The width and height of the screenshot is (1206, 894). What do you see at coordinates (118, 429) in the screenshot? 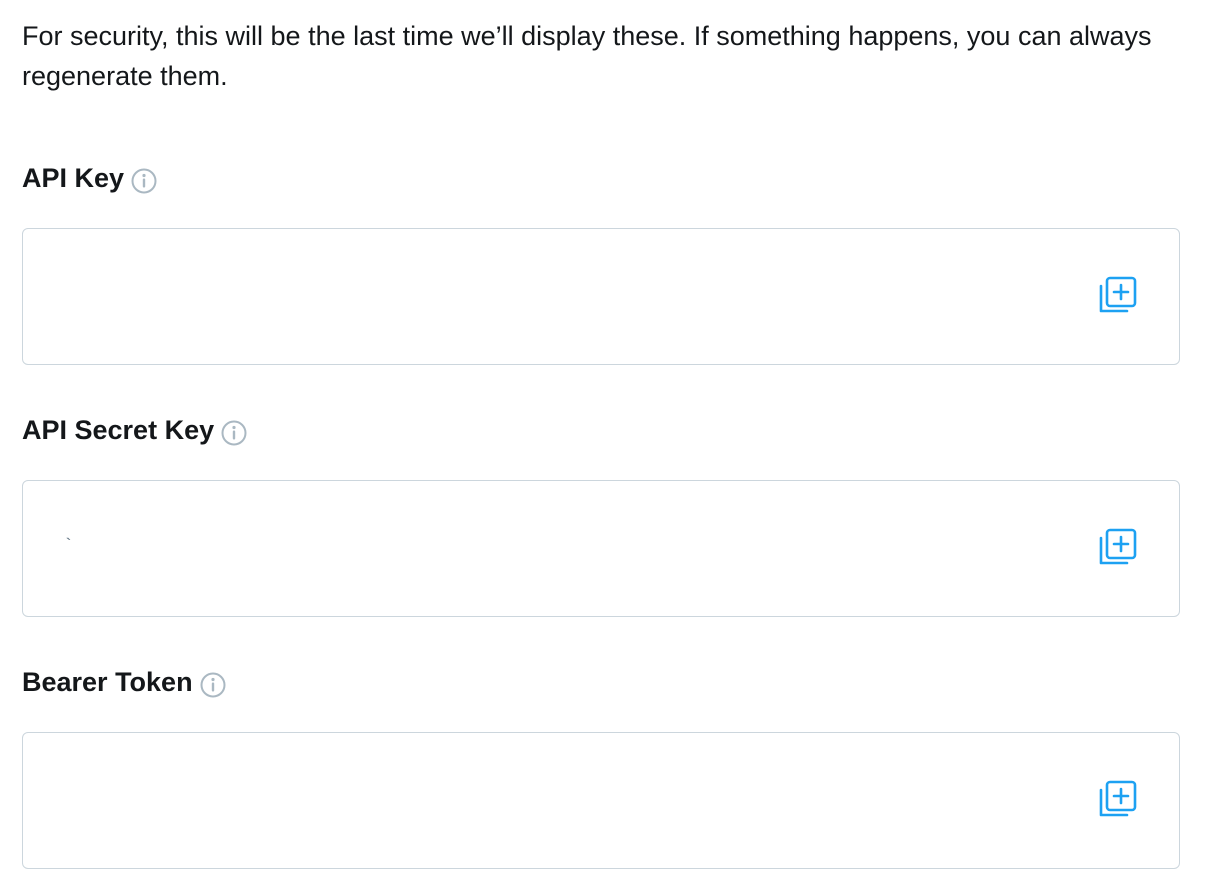
I see `api-secret-key-label: API Secret Key` at bounding box center [118, 429].